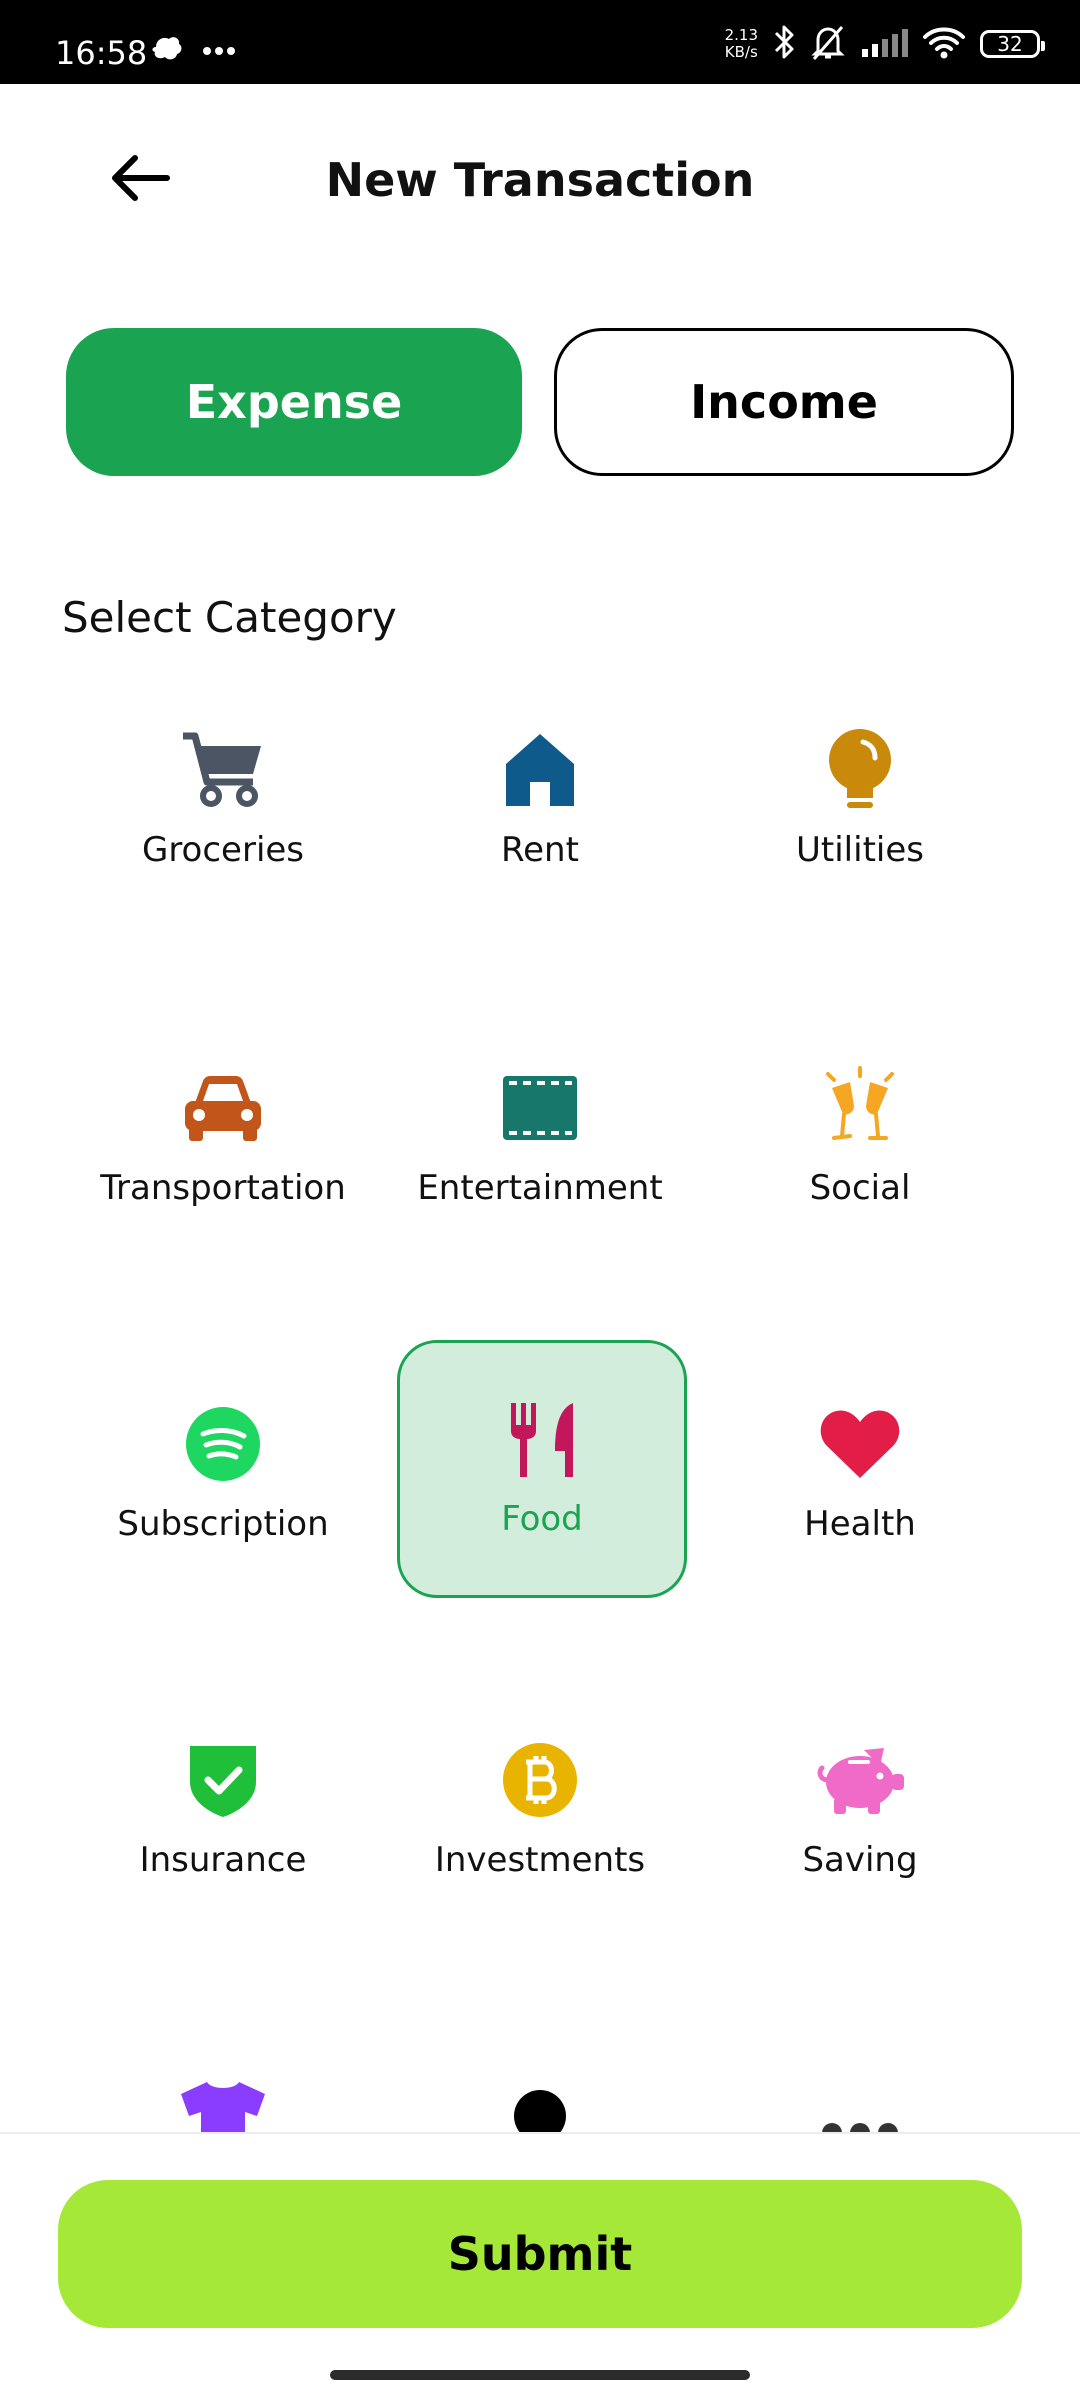 This screenshot has width=1080, height=2400. I want to click on signal-icon, so click(884, 44).